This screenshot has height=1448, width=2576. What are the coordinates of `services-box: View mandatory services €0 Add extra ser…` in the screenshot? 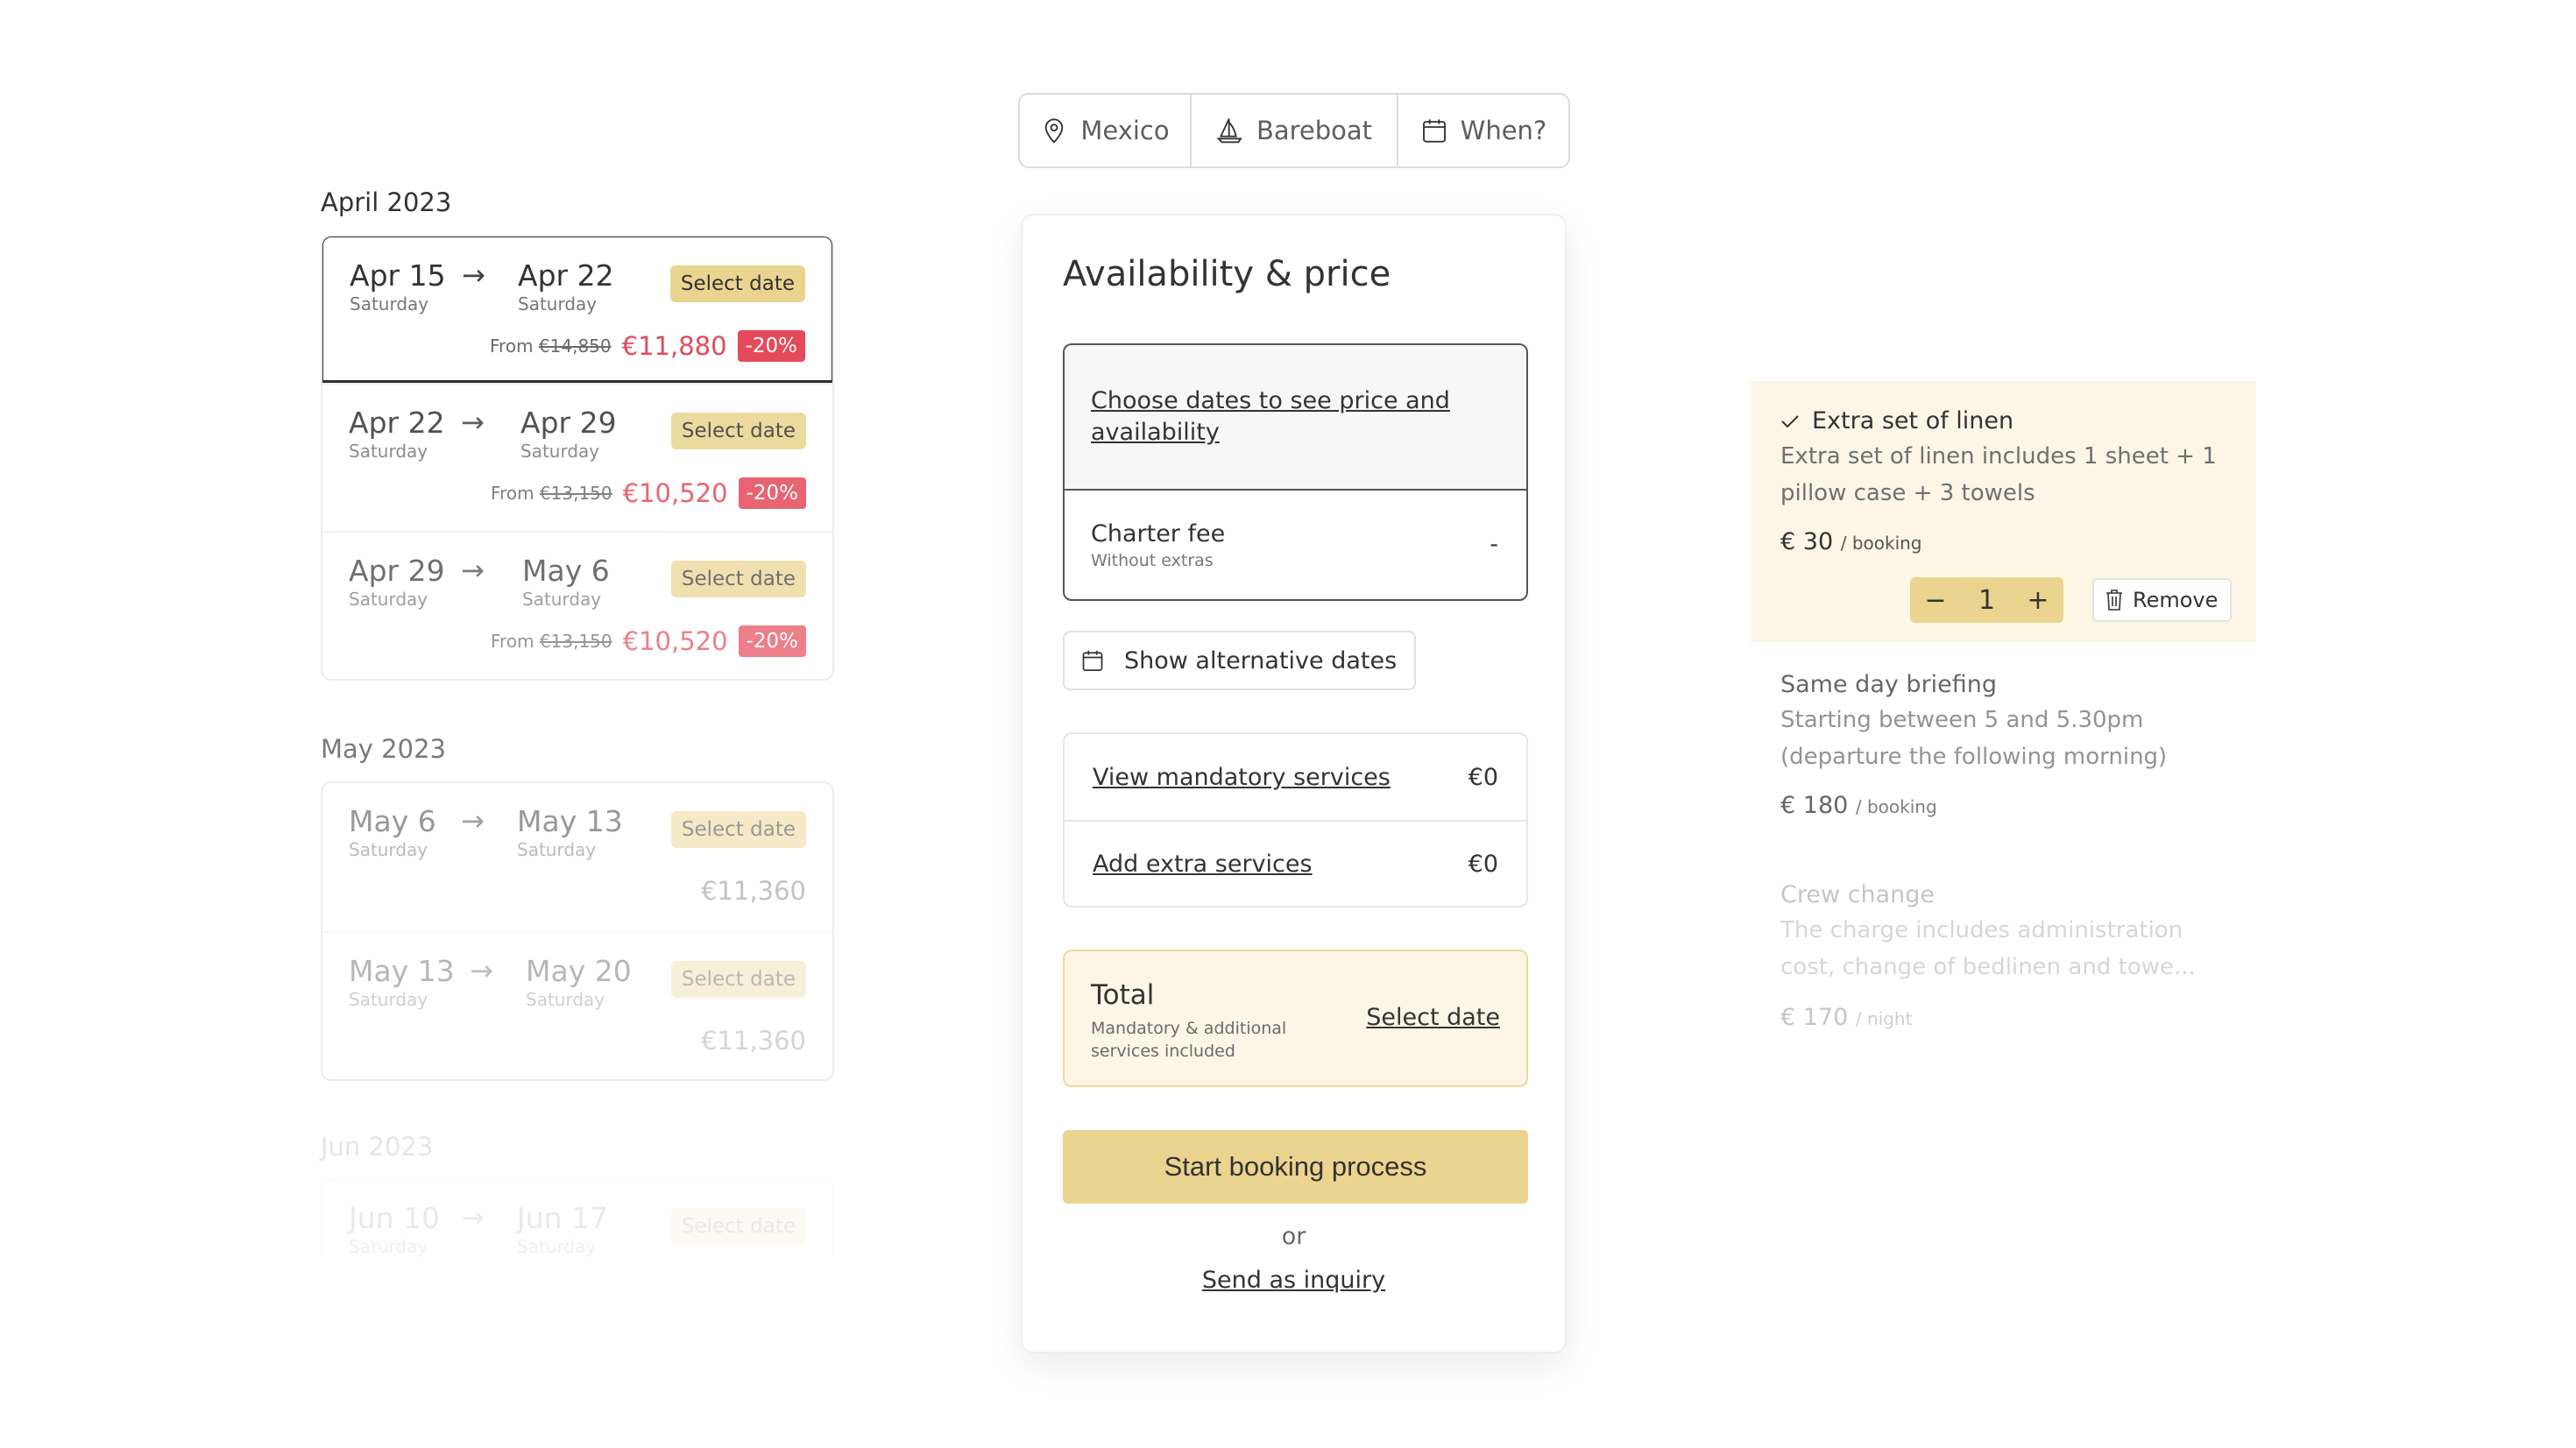 It's located at (1295, 820).